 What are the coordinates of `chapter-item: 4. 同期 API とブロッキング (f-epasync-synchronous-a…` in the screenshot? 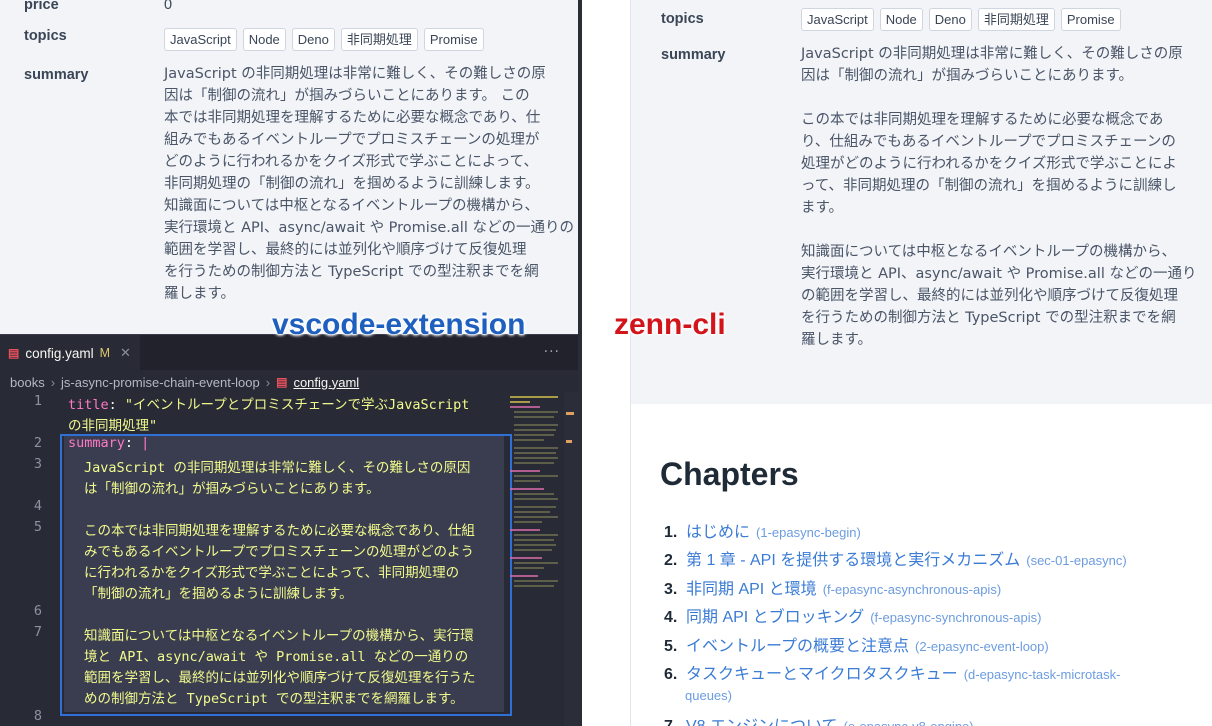 It's located at (852, 615).